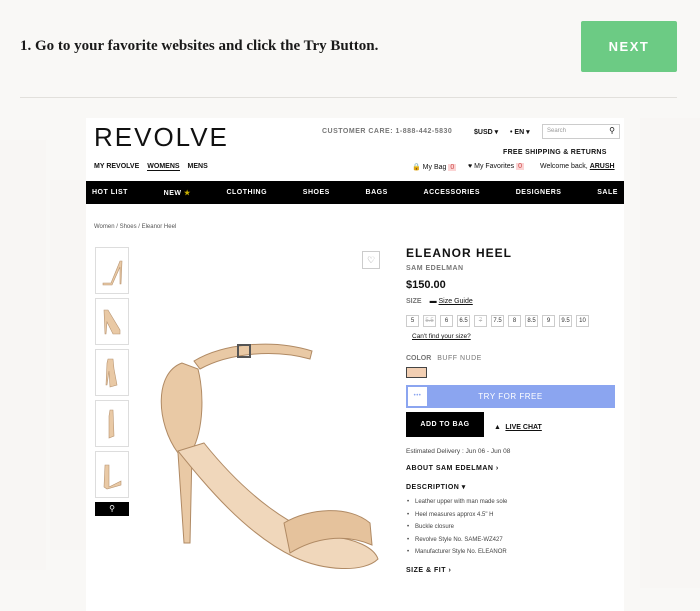 Image resolution: width=700 pixels, height=611 pixels. I want to click on about-brand-link: ABOUT SAM EDELMAN ›, so click(511, 468).